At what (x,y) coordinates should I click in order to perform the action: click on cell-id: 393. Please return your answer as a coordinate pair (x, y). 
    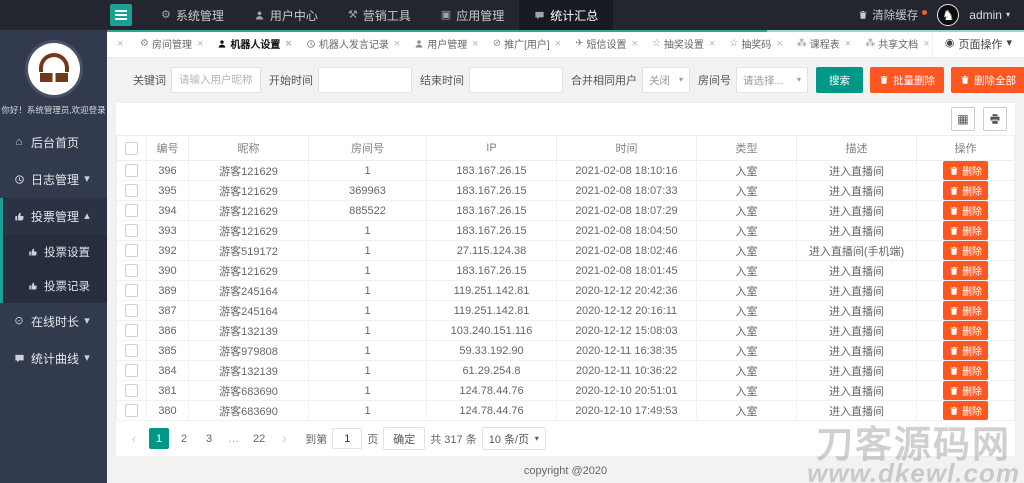
    Looking at the image, I should click on (167, 230).